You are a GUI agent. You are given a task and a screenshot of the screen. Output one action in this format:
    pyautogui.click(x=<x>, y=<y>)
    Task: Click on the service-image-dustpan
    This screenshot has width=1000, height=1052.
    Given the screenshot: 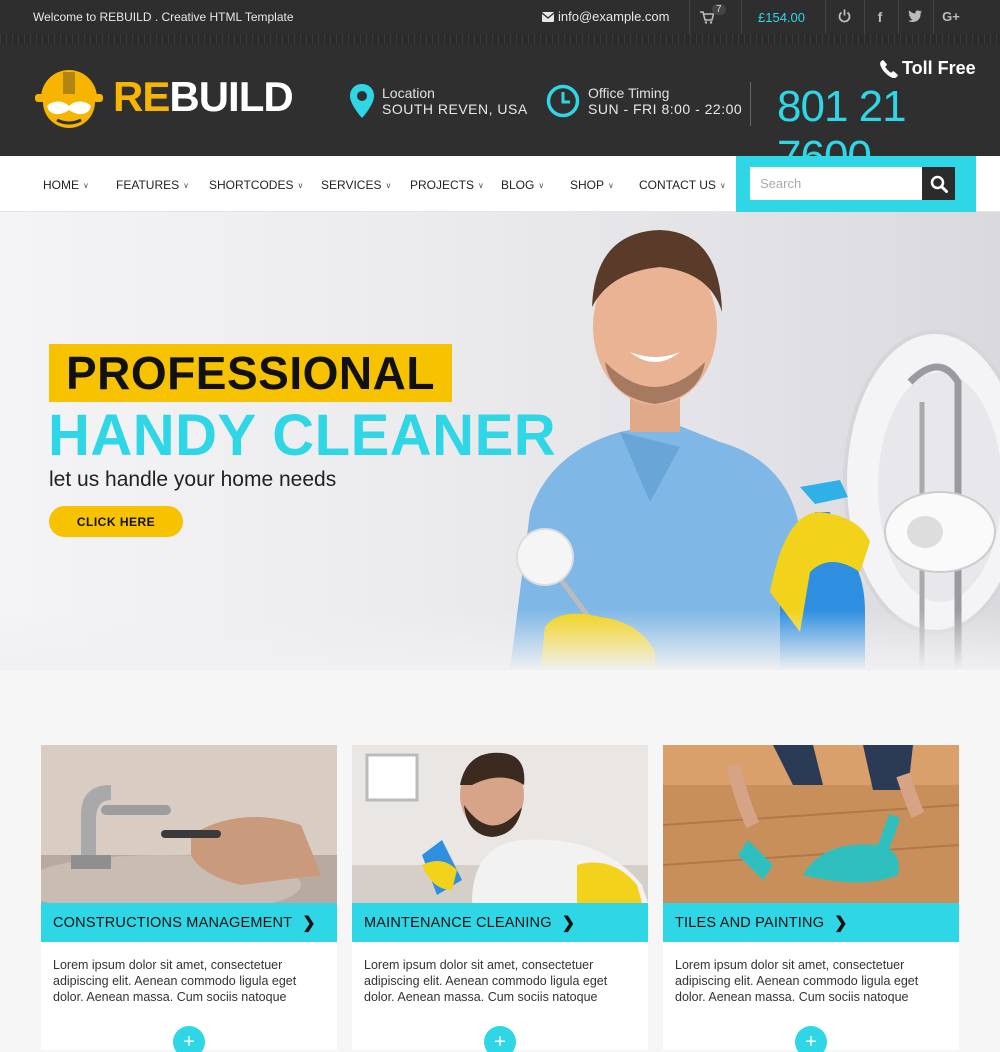 What is the action you would take?
    pyautogui.click(x=811, y=824)
    